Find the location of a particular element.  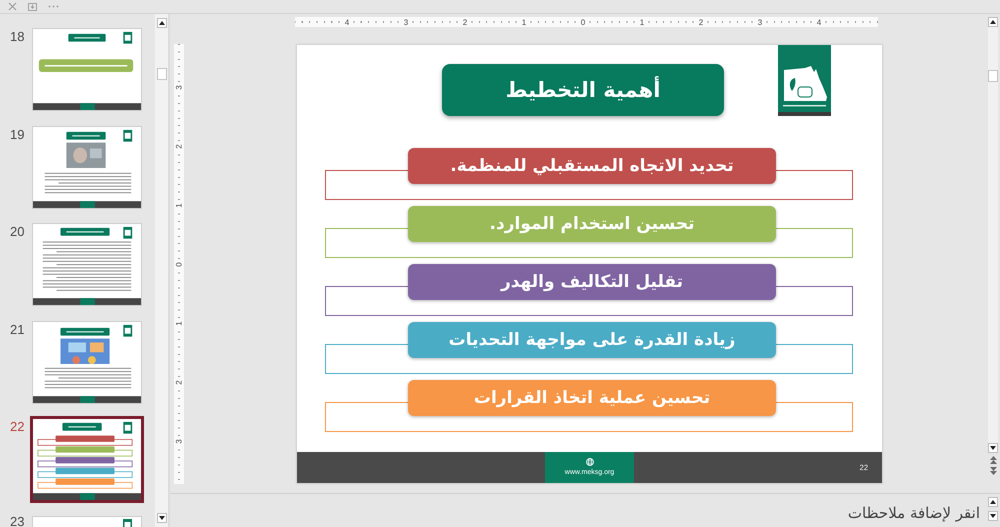

key-point-banner: تحسين استخدام الموارد. is located at coordinates (592, 224).